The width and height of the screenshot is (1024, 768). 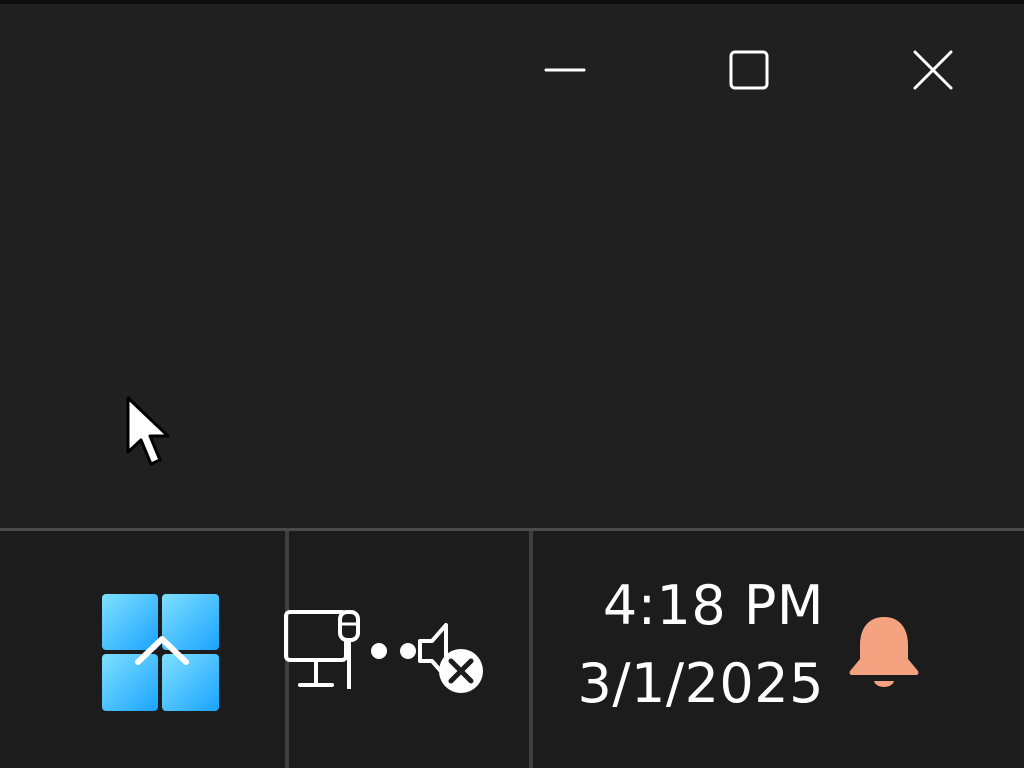 I want to click on maximize-button, so click(x=749, y=70).